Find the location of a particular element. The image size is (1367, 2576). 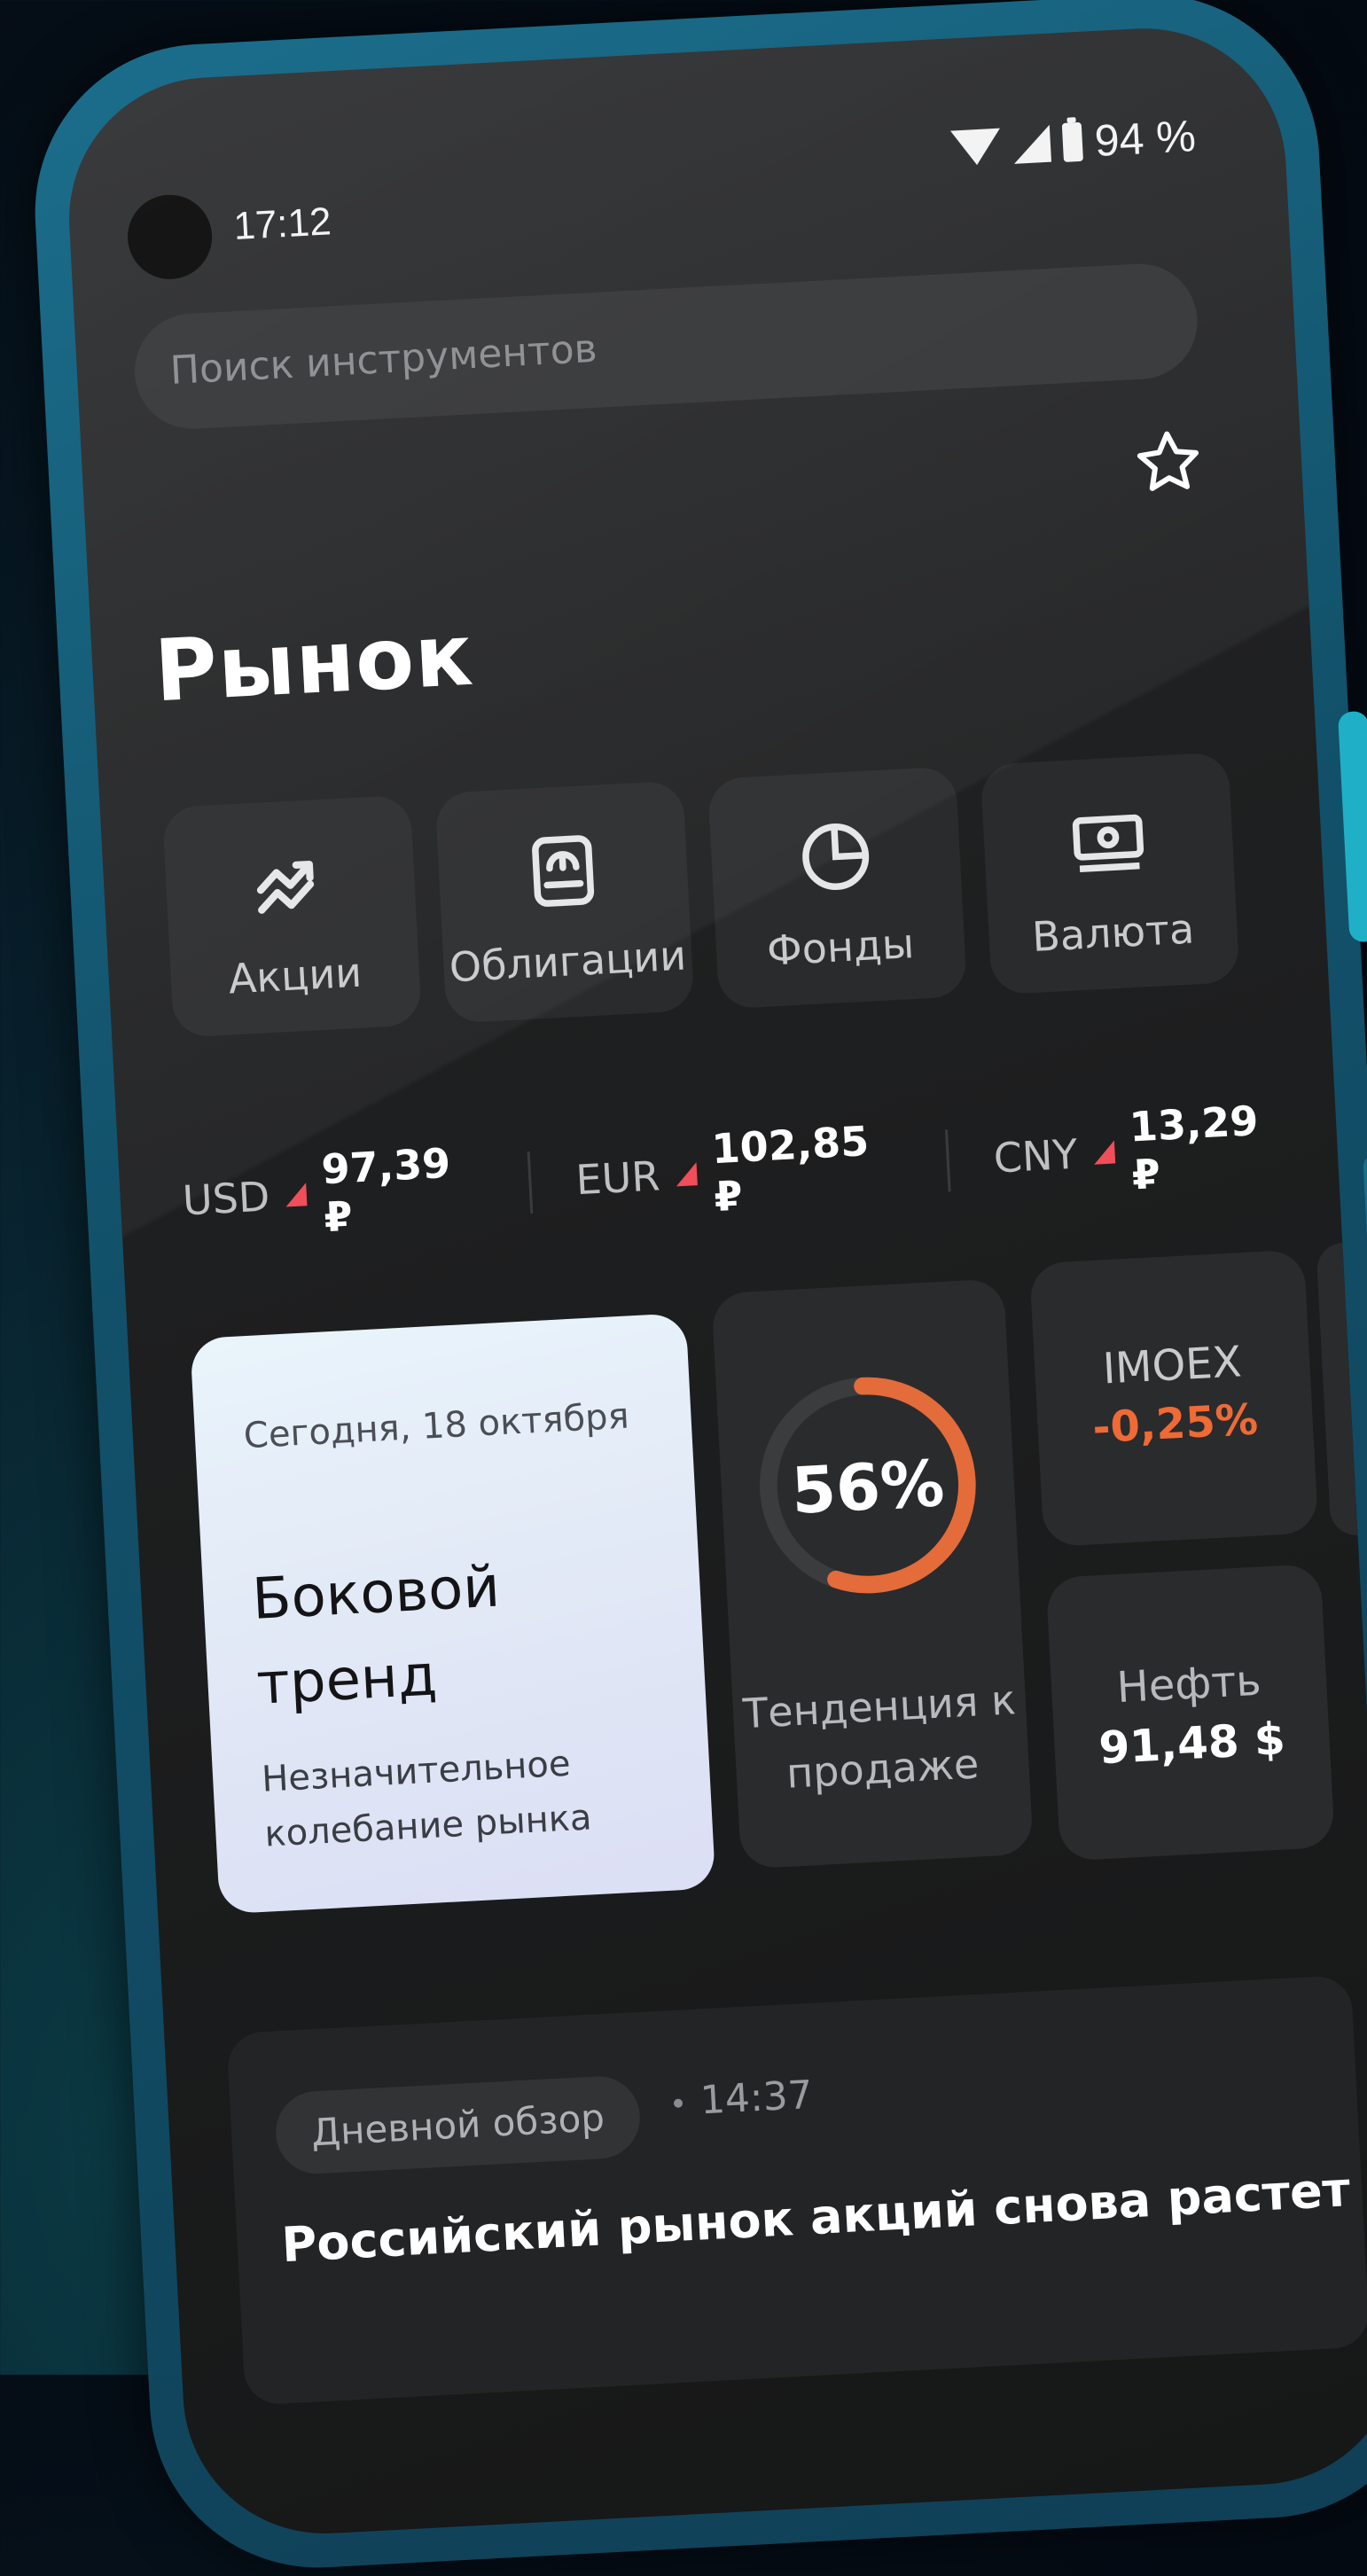

card-headline: Боковой тренд is located at coordinates (376, 1636).